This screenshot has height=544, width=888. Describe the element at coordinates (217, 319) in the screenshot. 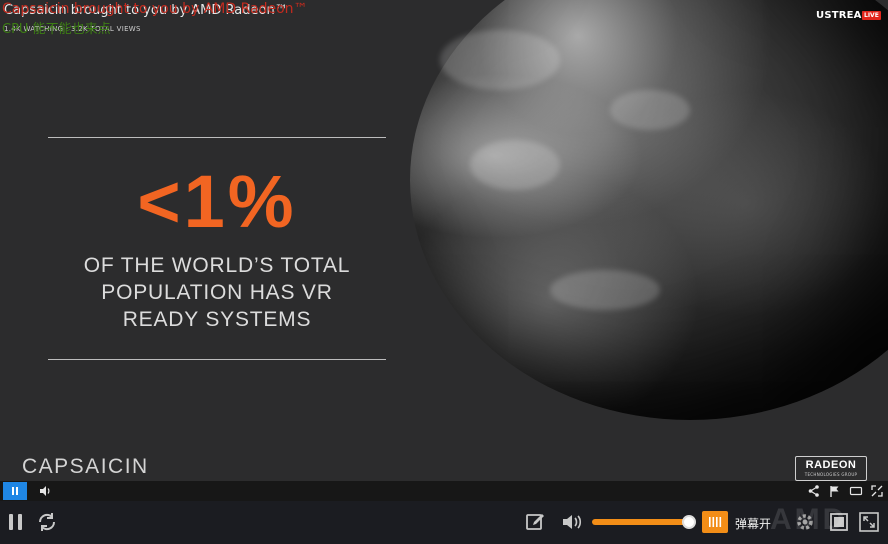

I see `stat-description-line: READY SYSTEMS` at that location.